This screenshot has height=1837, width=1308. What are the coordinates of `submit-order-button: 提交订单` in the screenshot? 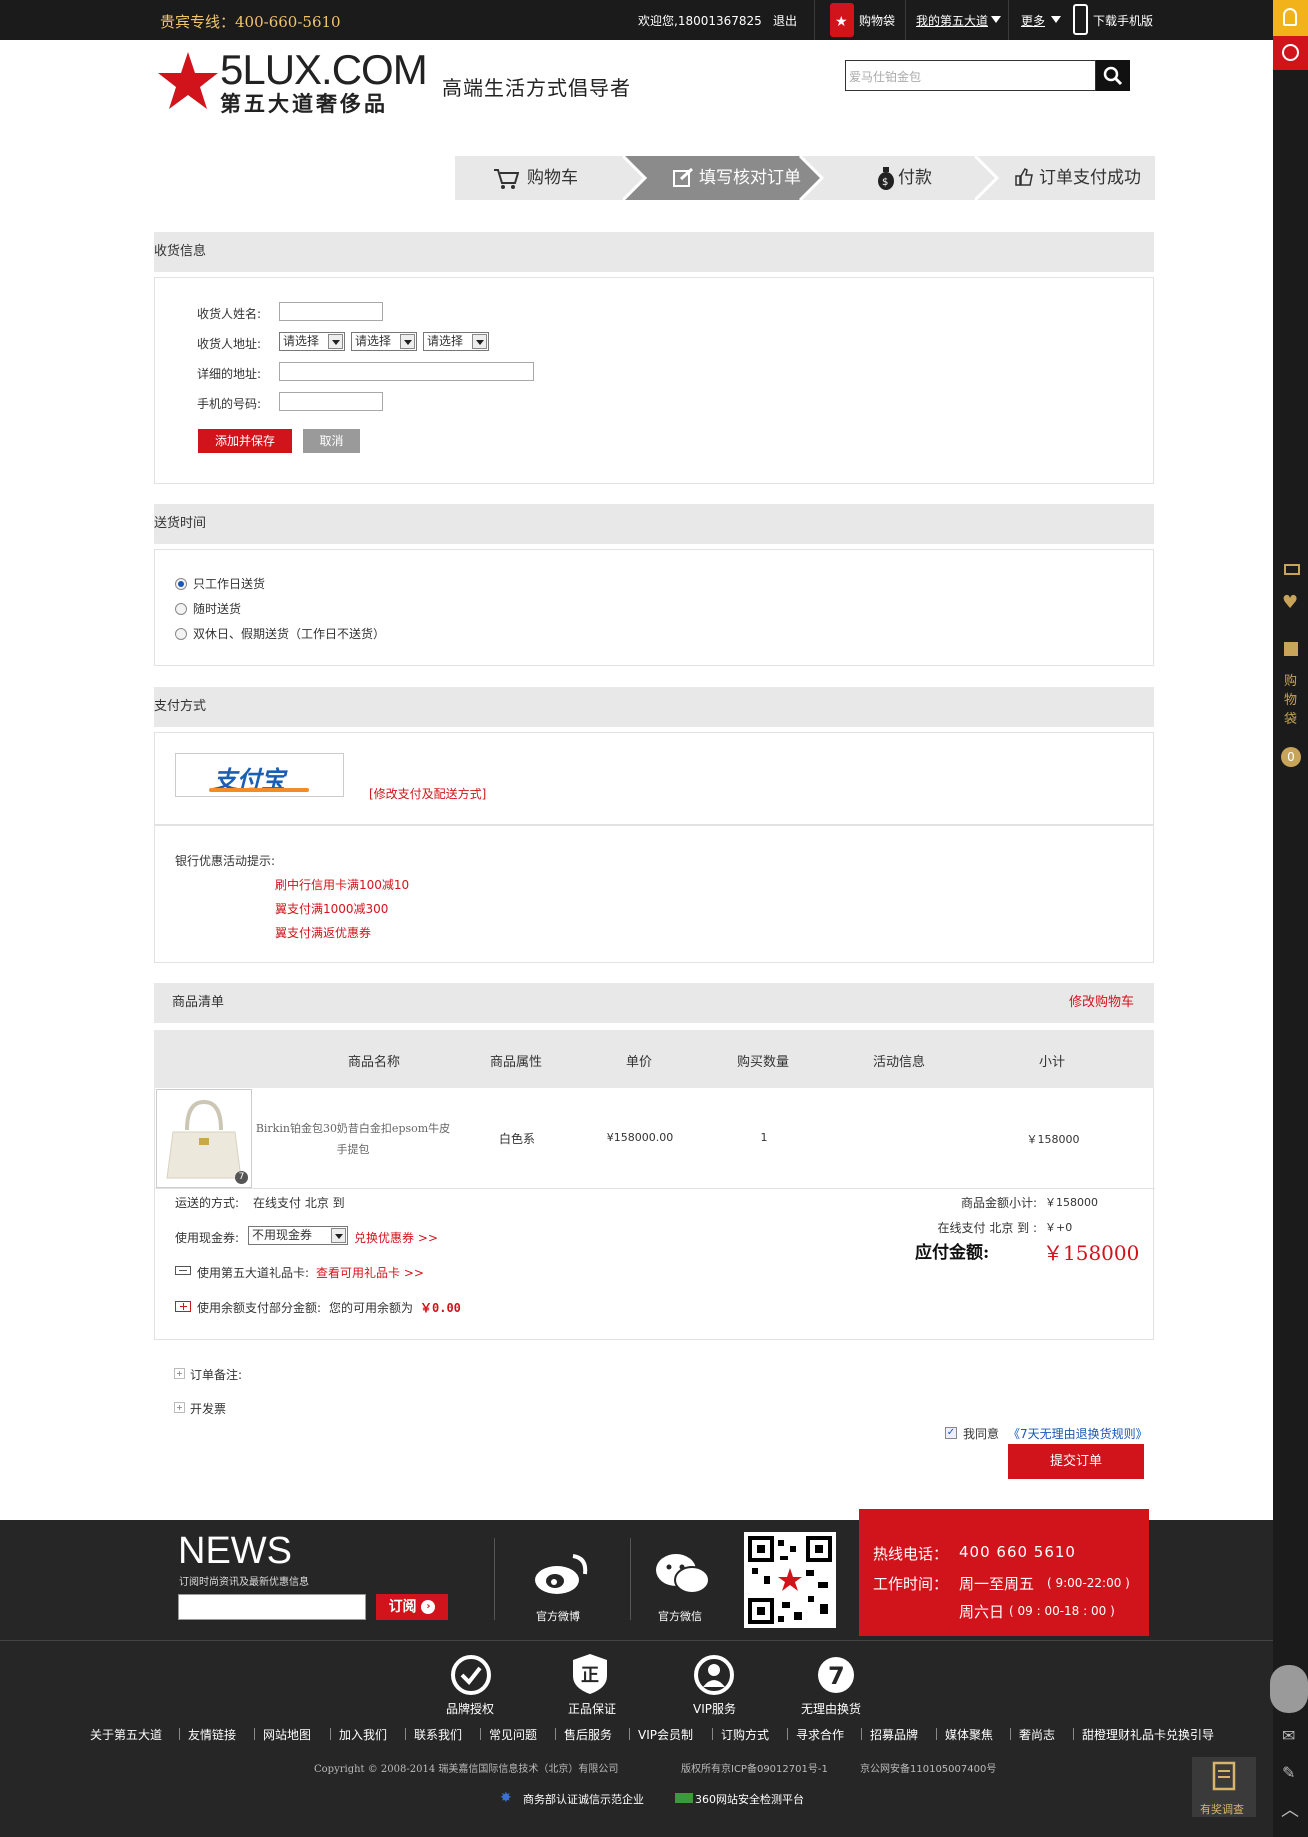 It's located at (1076, 1461).